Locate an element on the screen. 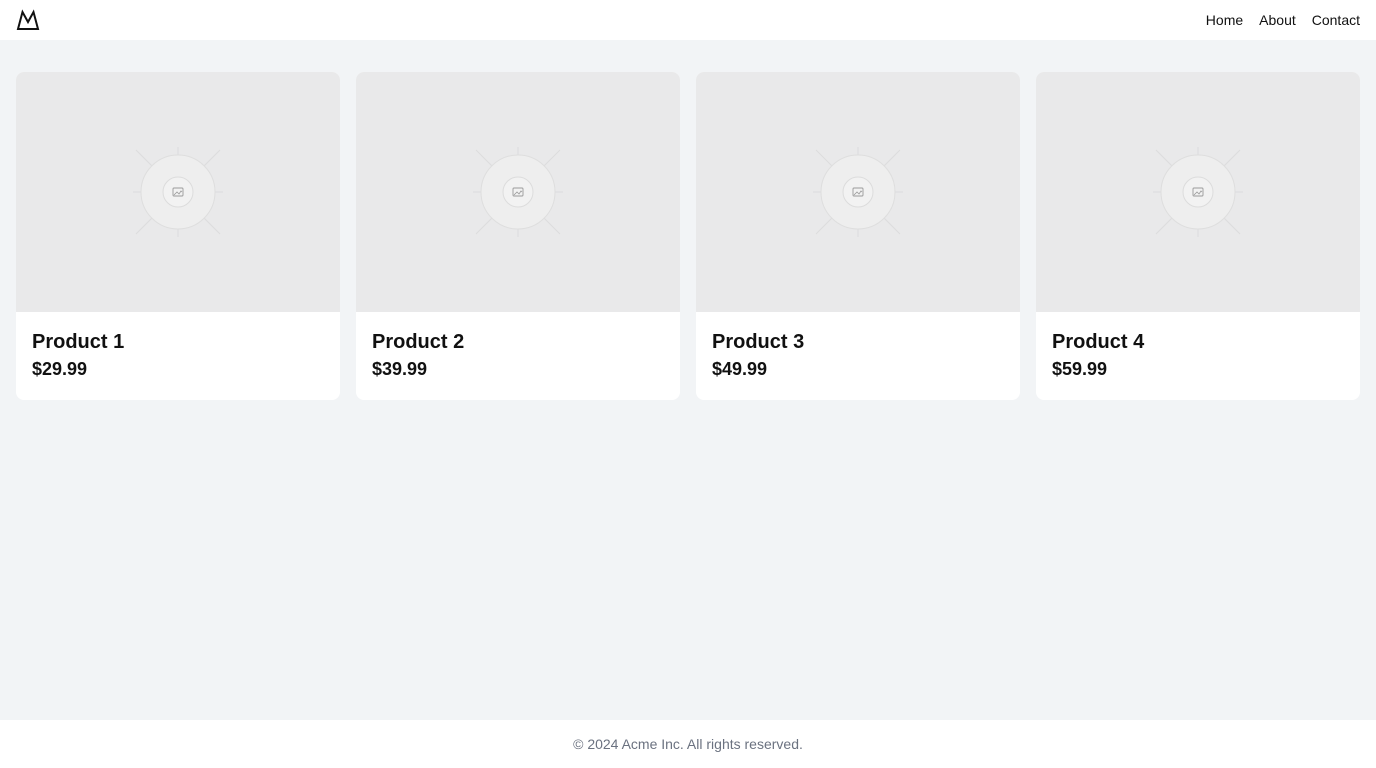  main-nav: Home About Contact is located at coordinates (1283, 20).